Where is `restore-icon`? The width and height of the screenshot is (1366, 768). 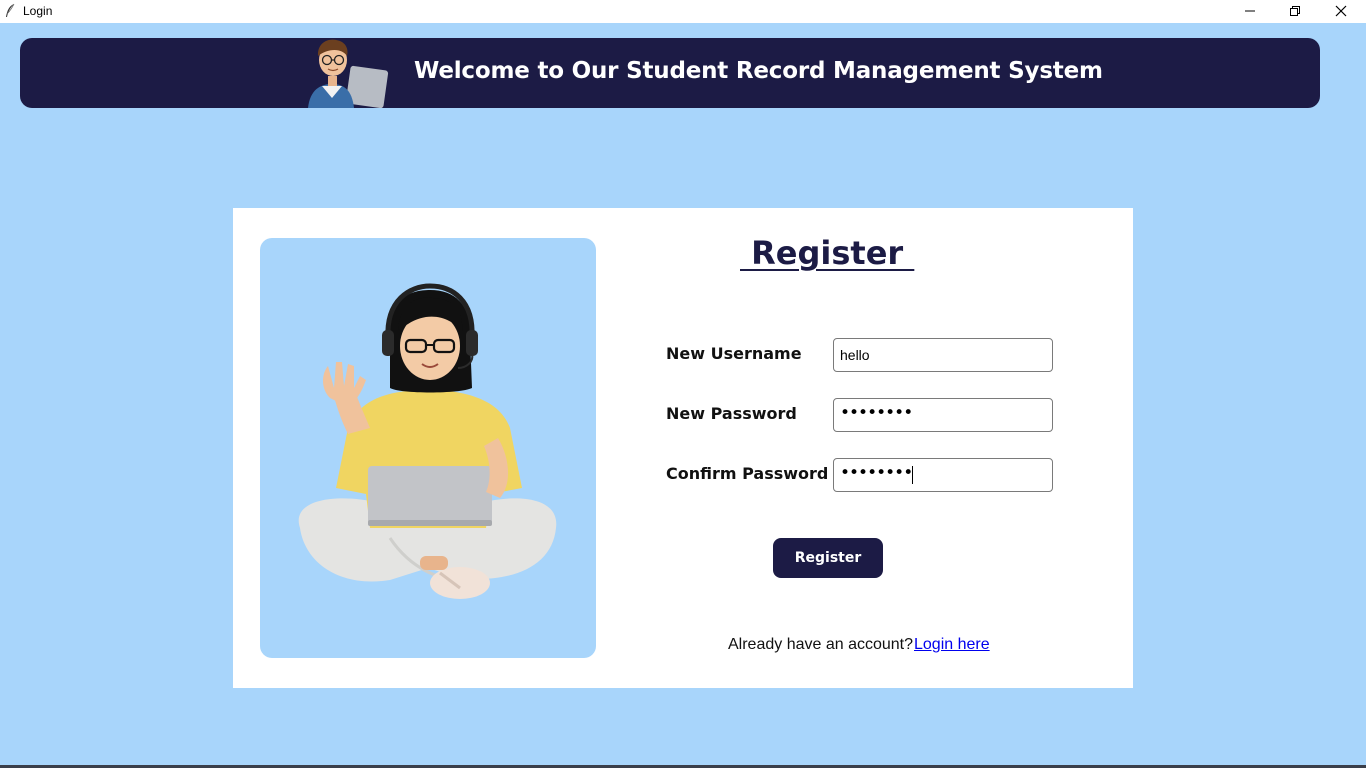
restore-icon is located at coordinates (1295, 11).